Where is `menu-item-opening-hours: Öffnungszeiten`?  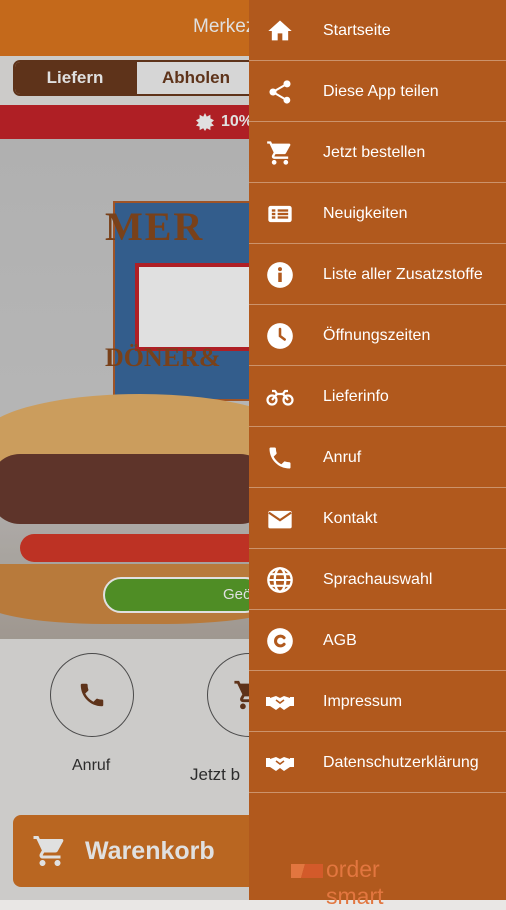
menu-item-opening-hours: Öffnungszeiten is located at coordinates (377, 335).